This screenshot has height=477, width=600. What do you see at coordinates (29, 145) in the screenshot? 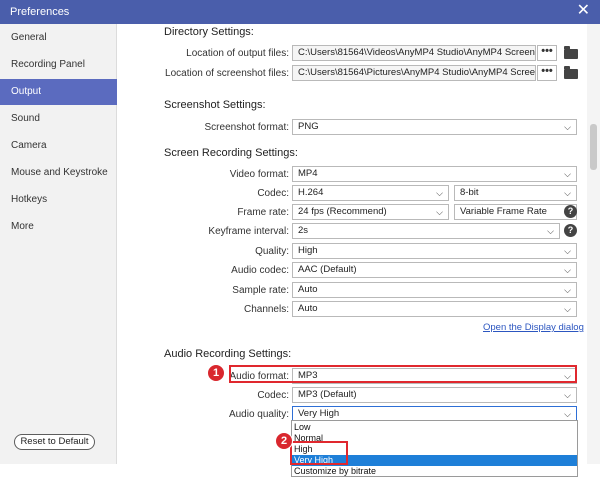
I see `sidebar-item-label: Camera` at bounding box center [29, 145].